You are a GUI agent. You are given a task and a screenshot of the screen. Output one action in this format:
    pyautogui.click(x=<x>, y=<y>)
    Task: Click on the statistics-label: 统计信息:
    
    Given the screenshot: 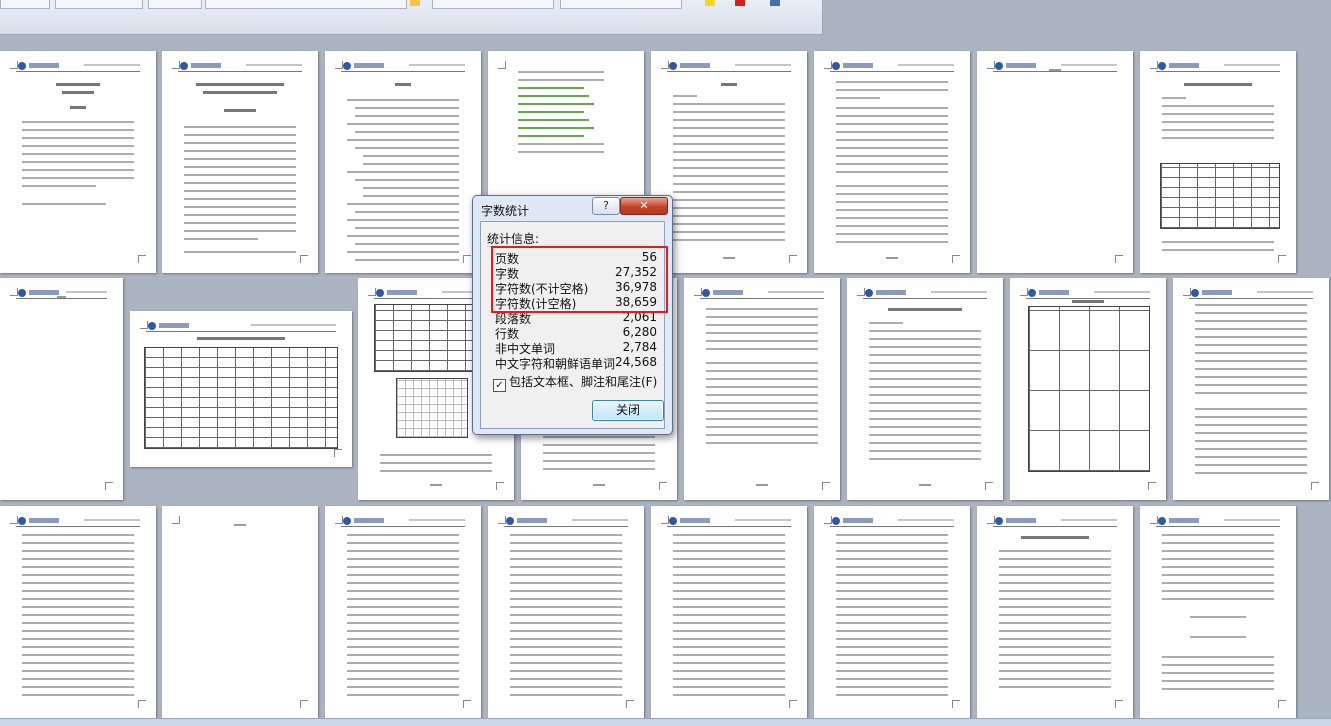 What is the action you would take?
    pyautogui.click(x=513, y=239)
    